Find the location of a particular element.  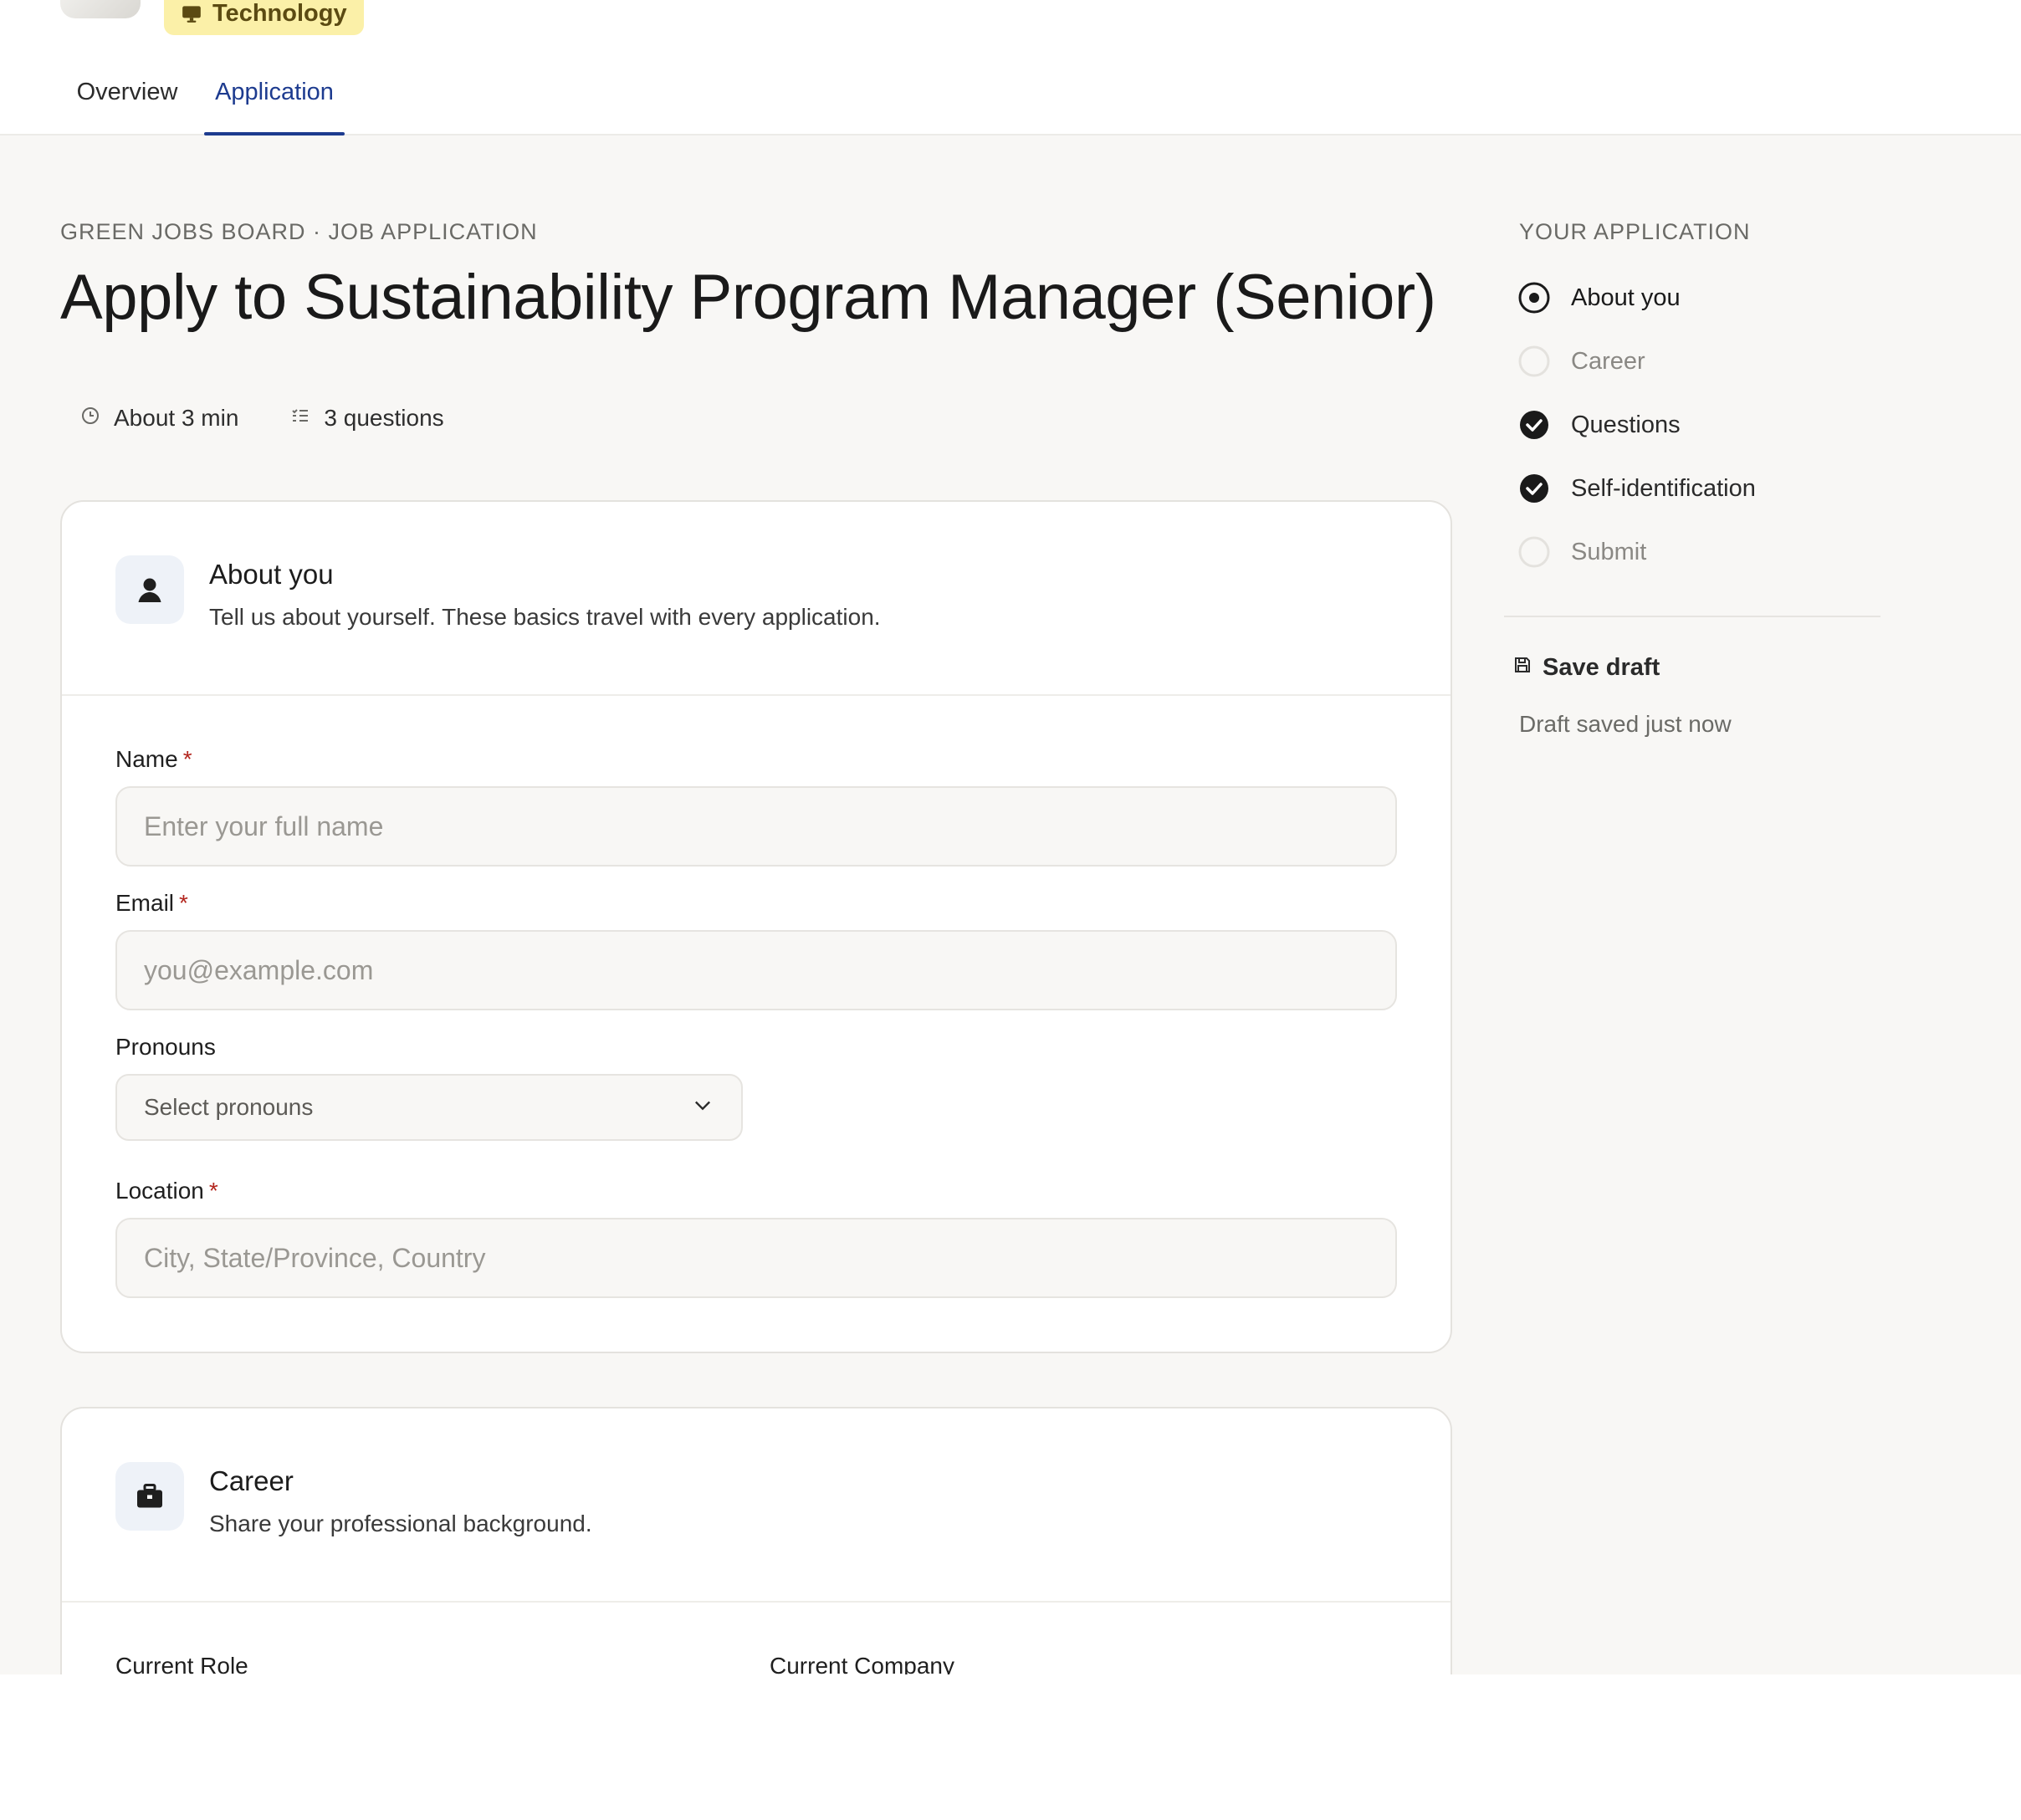

save-icon is located at coordinates (1522, 668).